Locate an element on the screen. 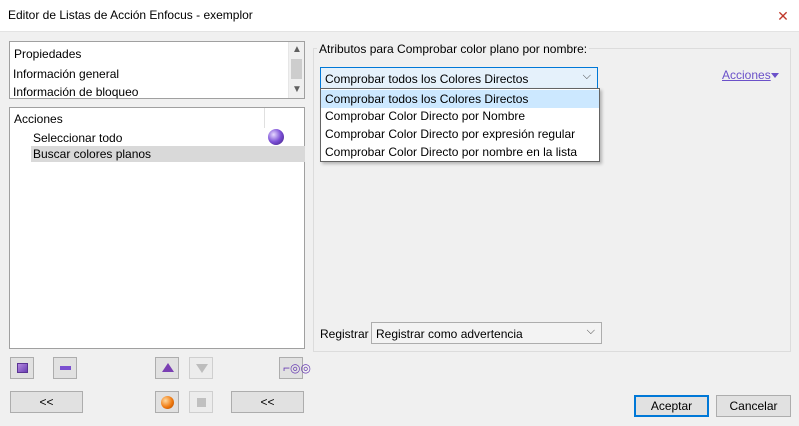 The image size is (799, 426). run-button is located at coordinates (167, 402).